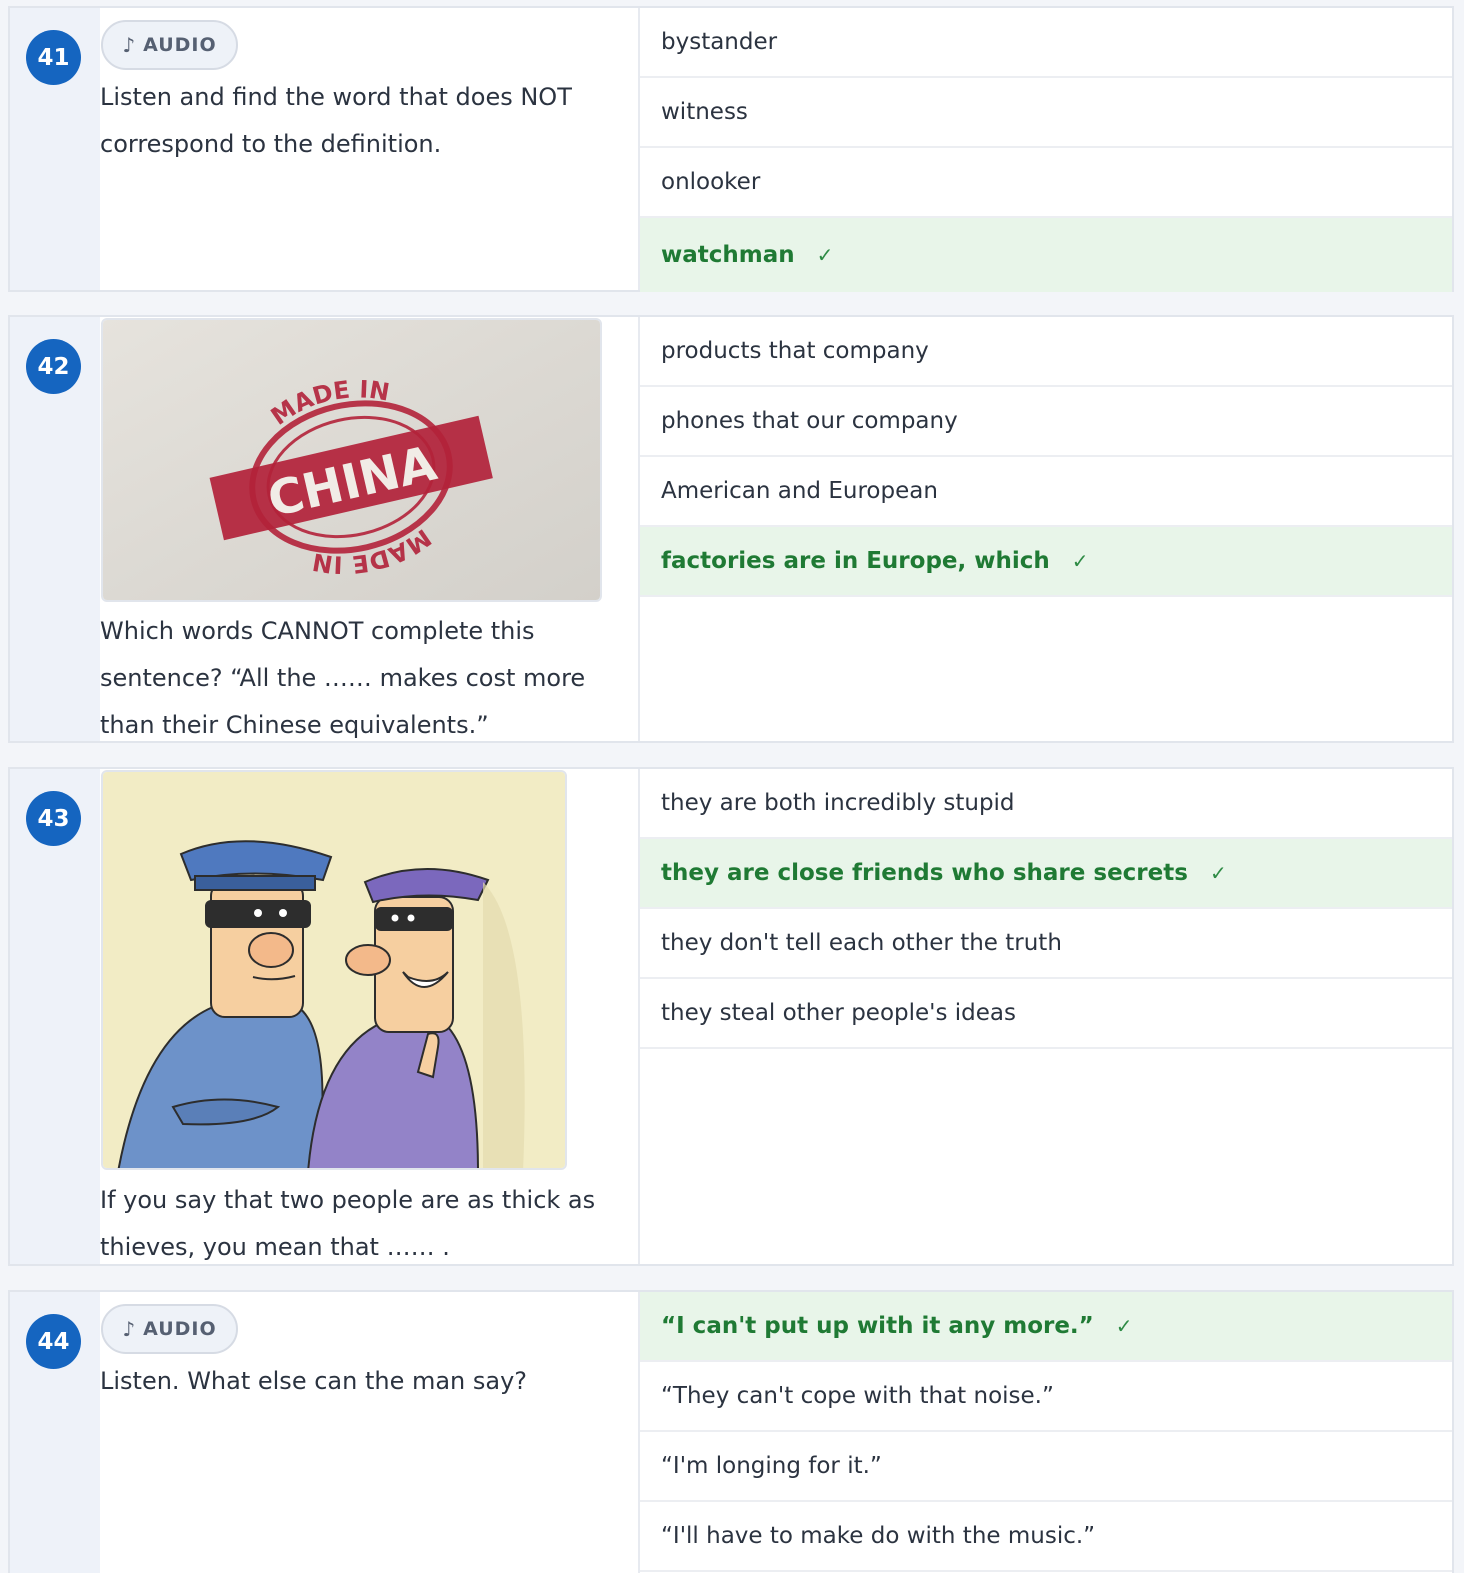 The width and height of the screenshot is (1464, 1573). Describe the element at coordinates (795, 351) in the screenshot. I see `answer-option-text: products that company` at that location.